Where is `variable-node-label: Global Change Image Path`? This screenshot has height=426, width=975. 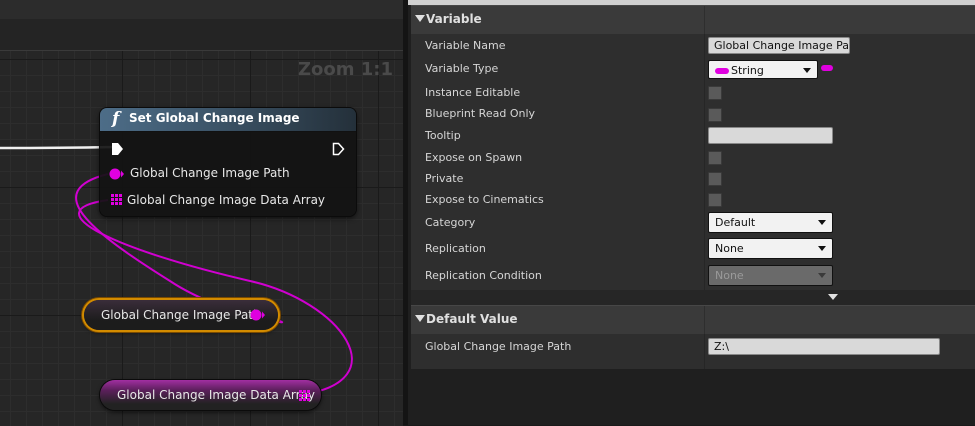
variable-node-label: Global Change Image Path is located at coordinates (181, 315).